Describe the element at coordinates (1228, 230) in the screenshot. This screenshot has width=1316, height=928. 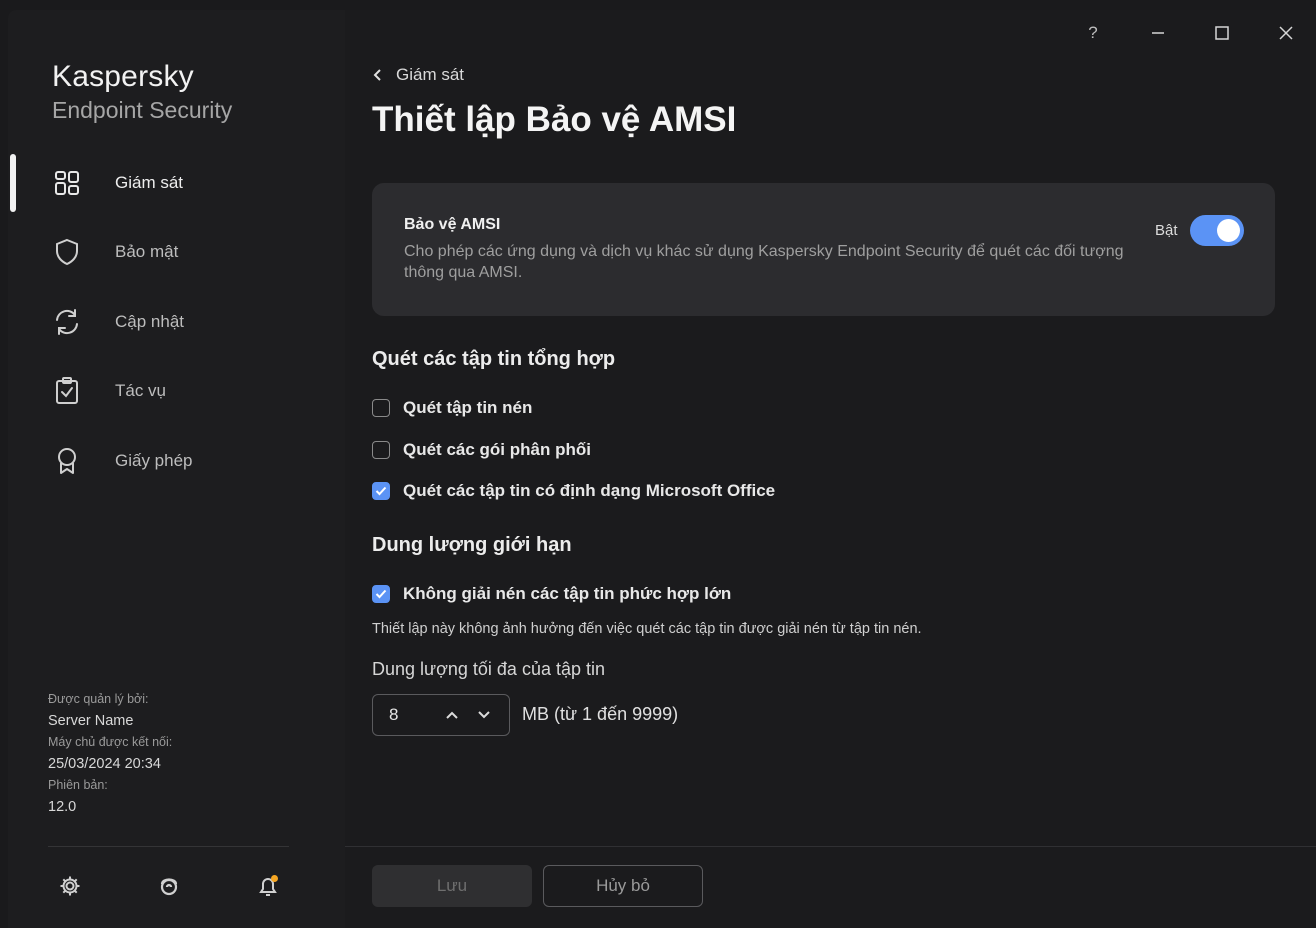
I see `toggle-knob` at that location.